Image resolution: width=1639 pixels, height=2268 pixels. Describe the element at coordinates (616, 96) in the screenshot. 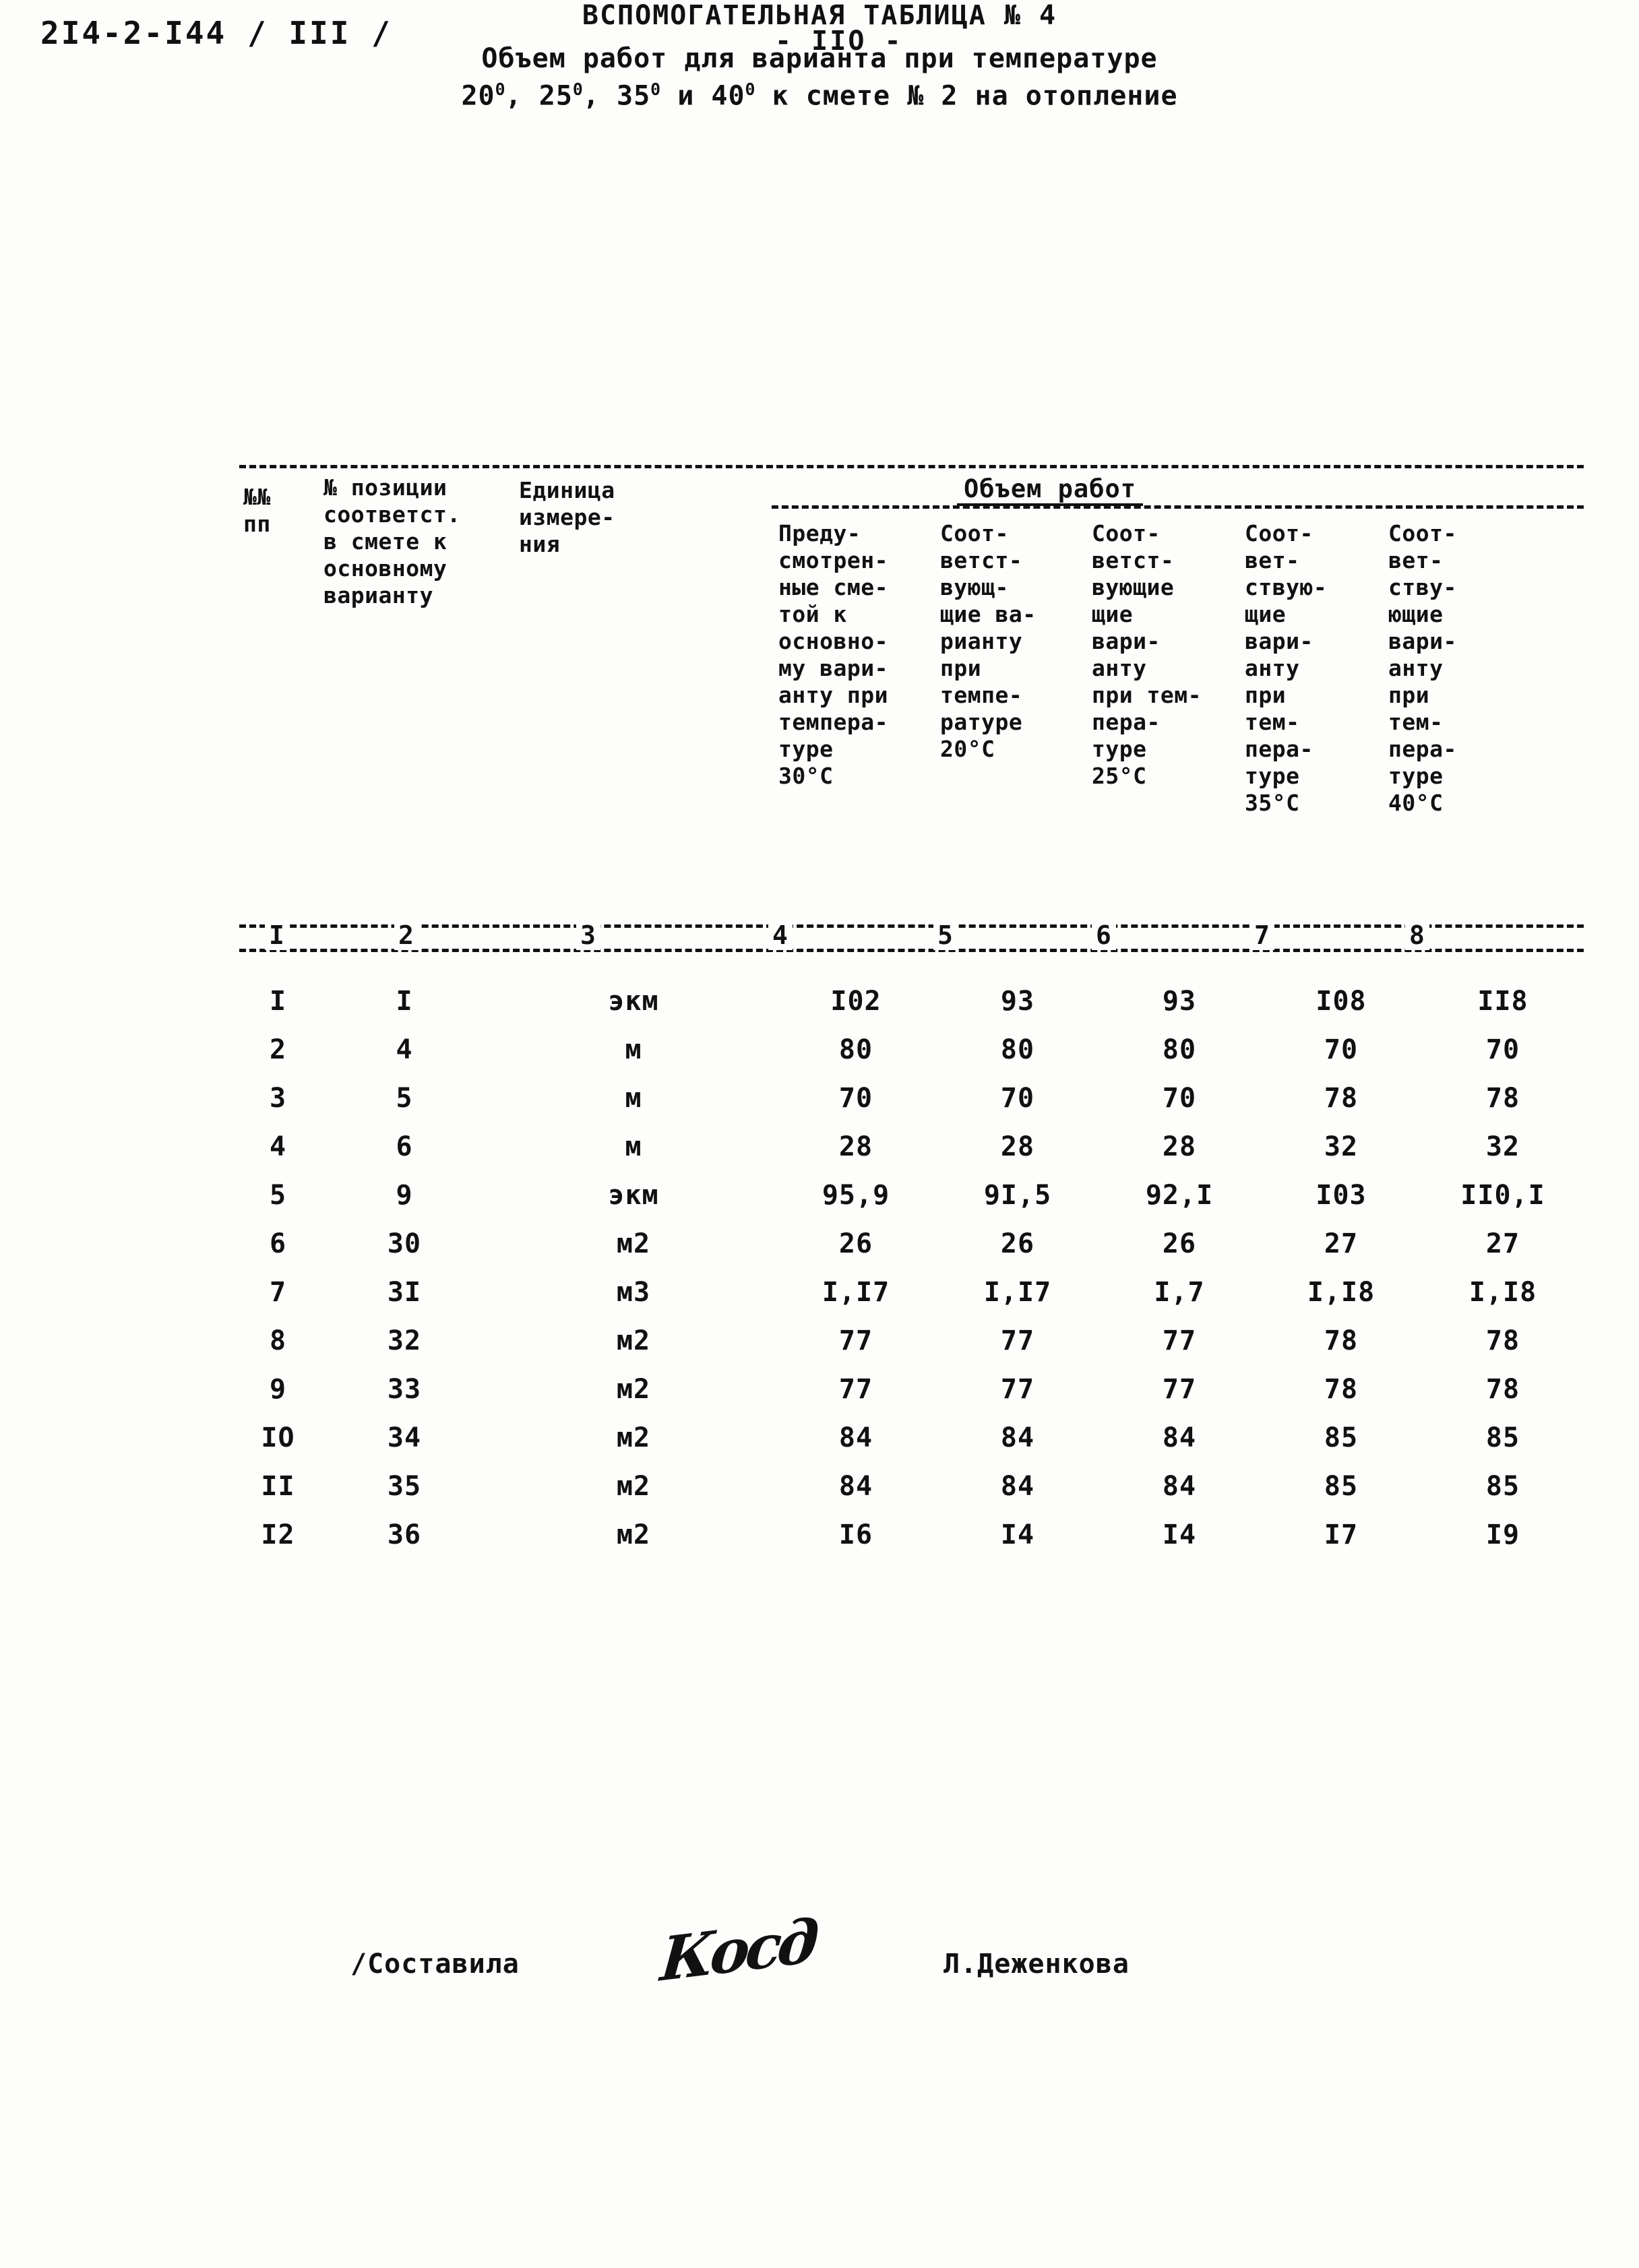

I see `temp-35: , 35` at that location.